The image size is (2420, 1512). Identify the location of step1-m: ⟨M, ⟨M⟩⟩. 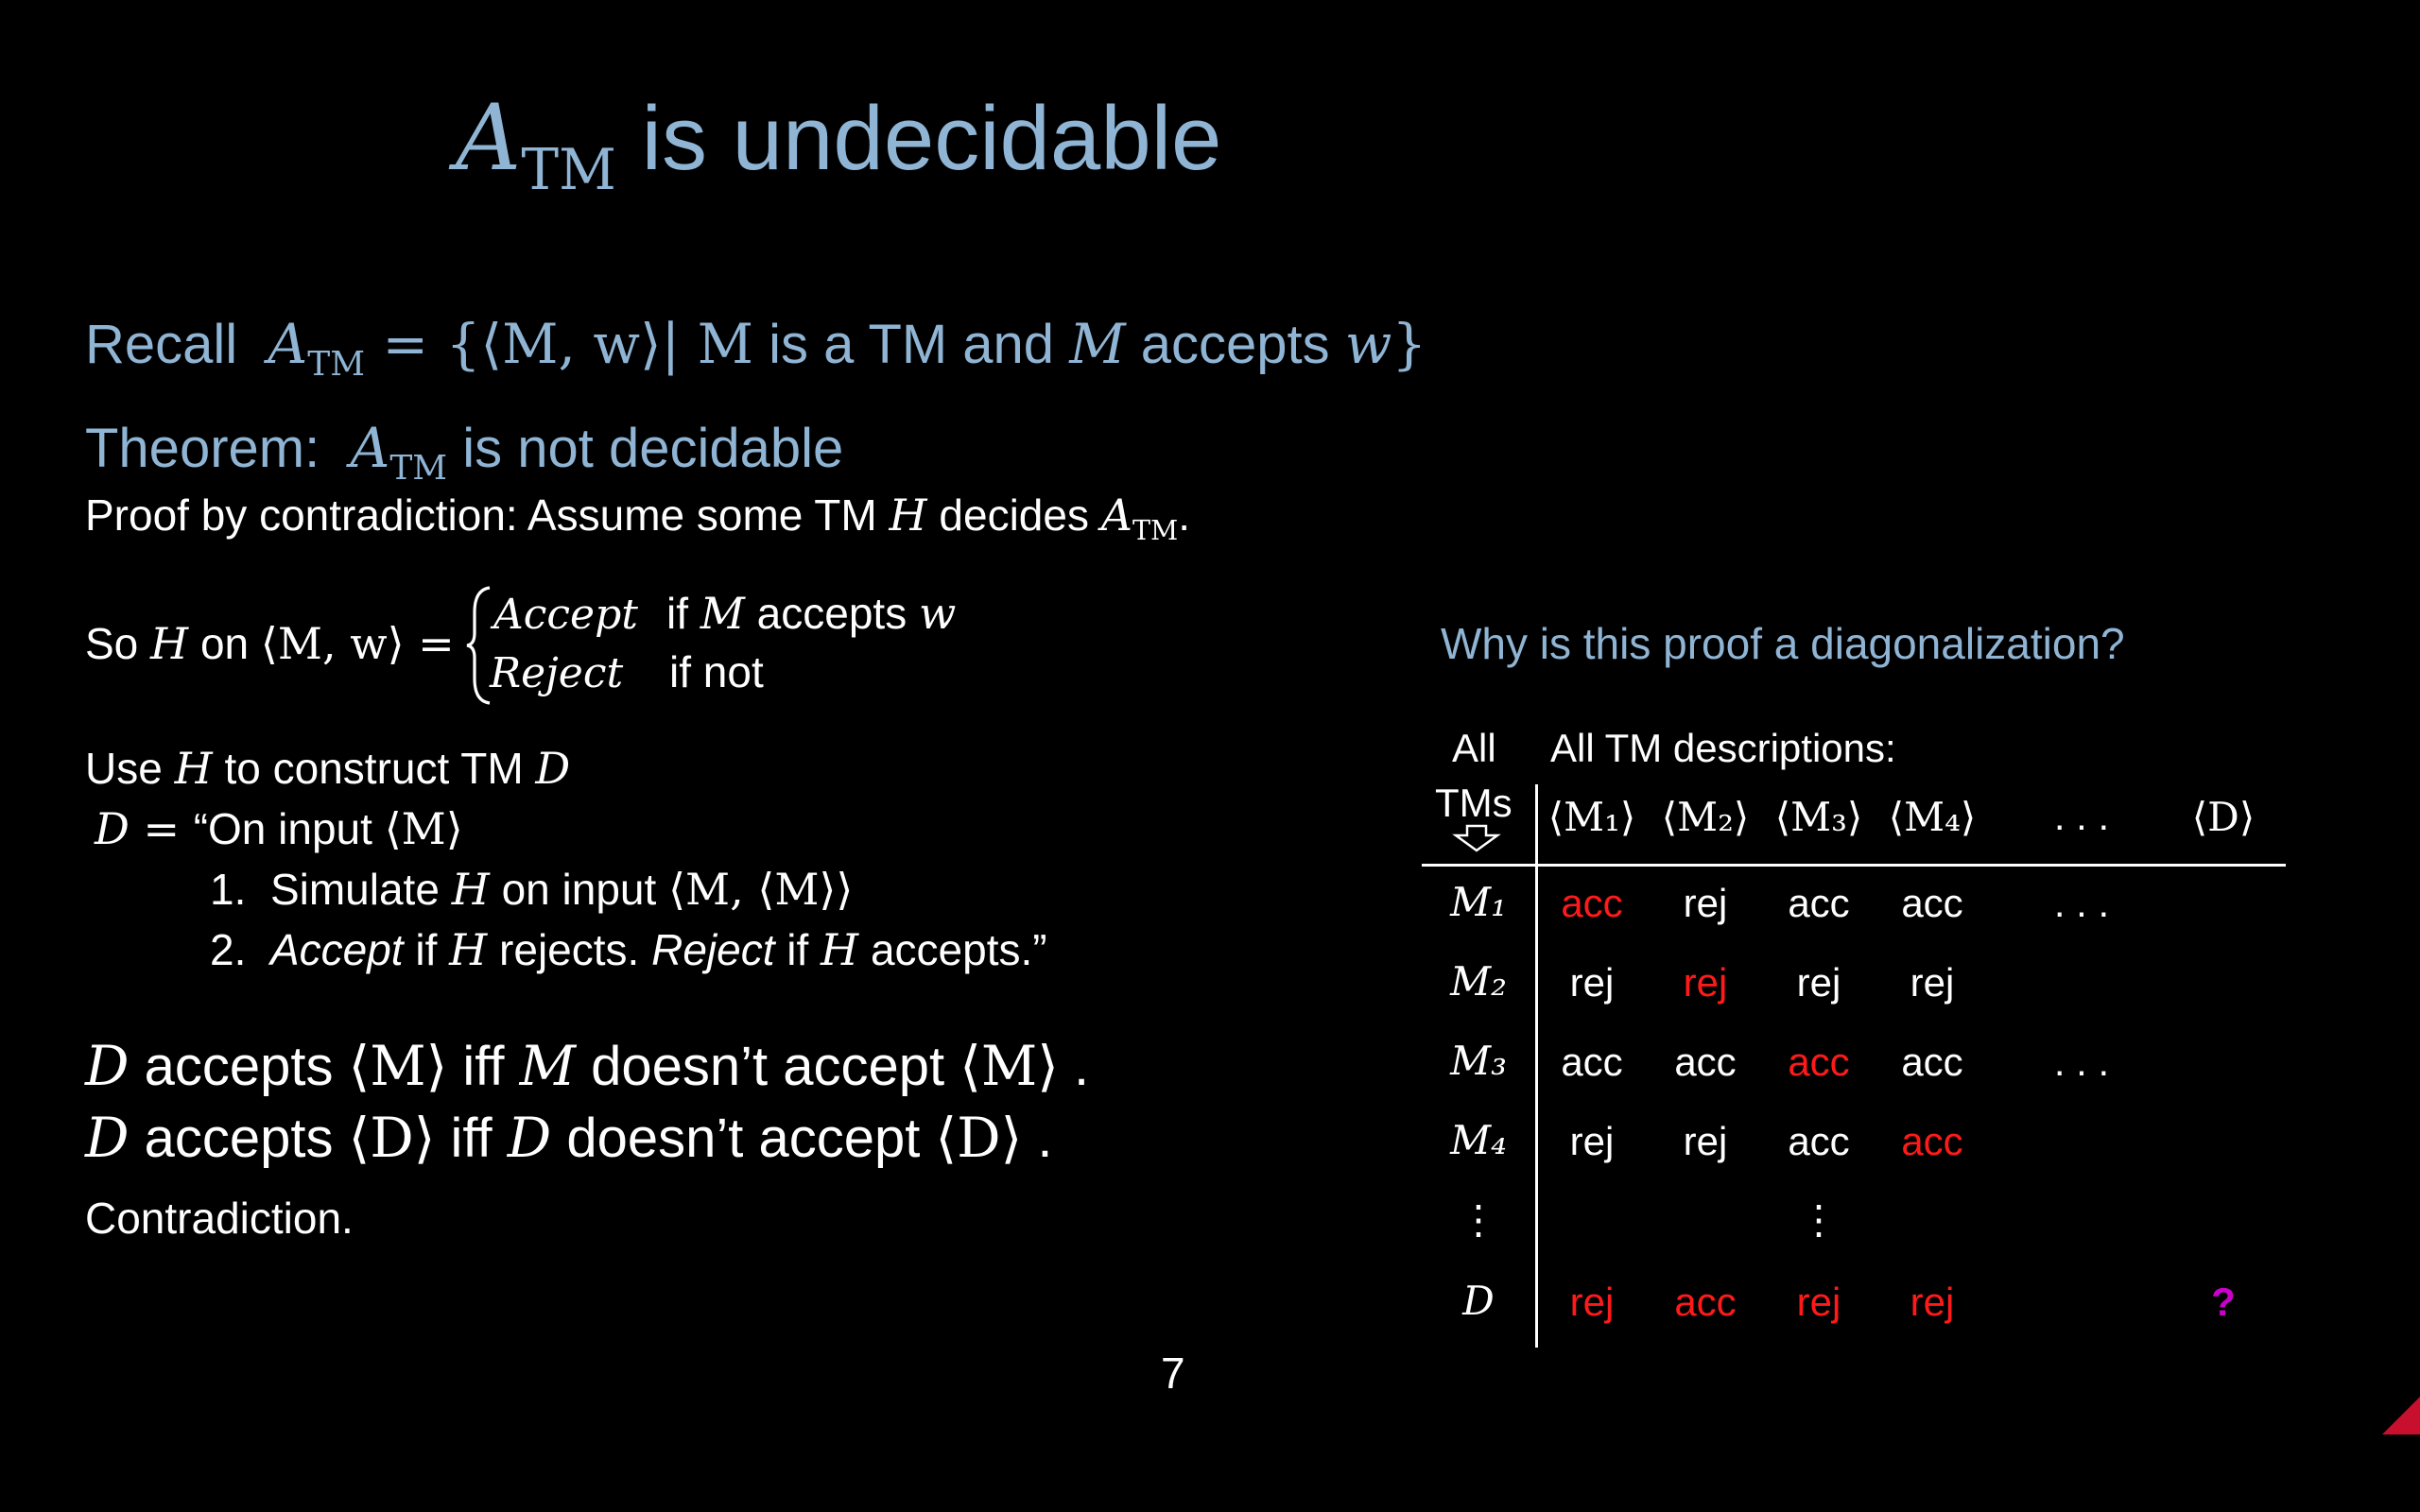
(761, 889).